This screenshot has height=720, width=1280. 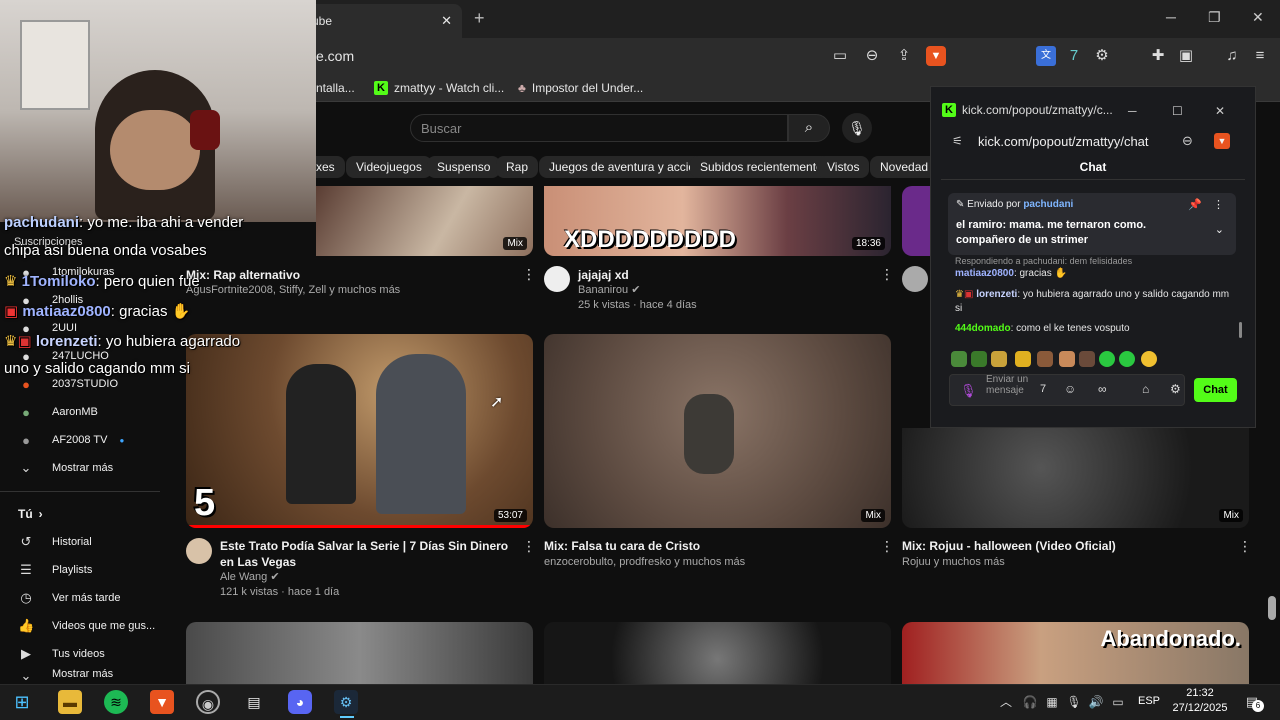 I want to click on video-title: Mix: Rap alternativo, so click(x=243, y=275).